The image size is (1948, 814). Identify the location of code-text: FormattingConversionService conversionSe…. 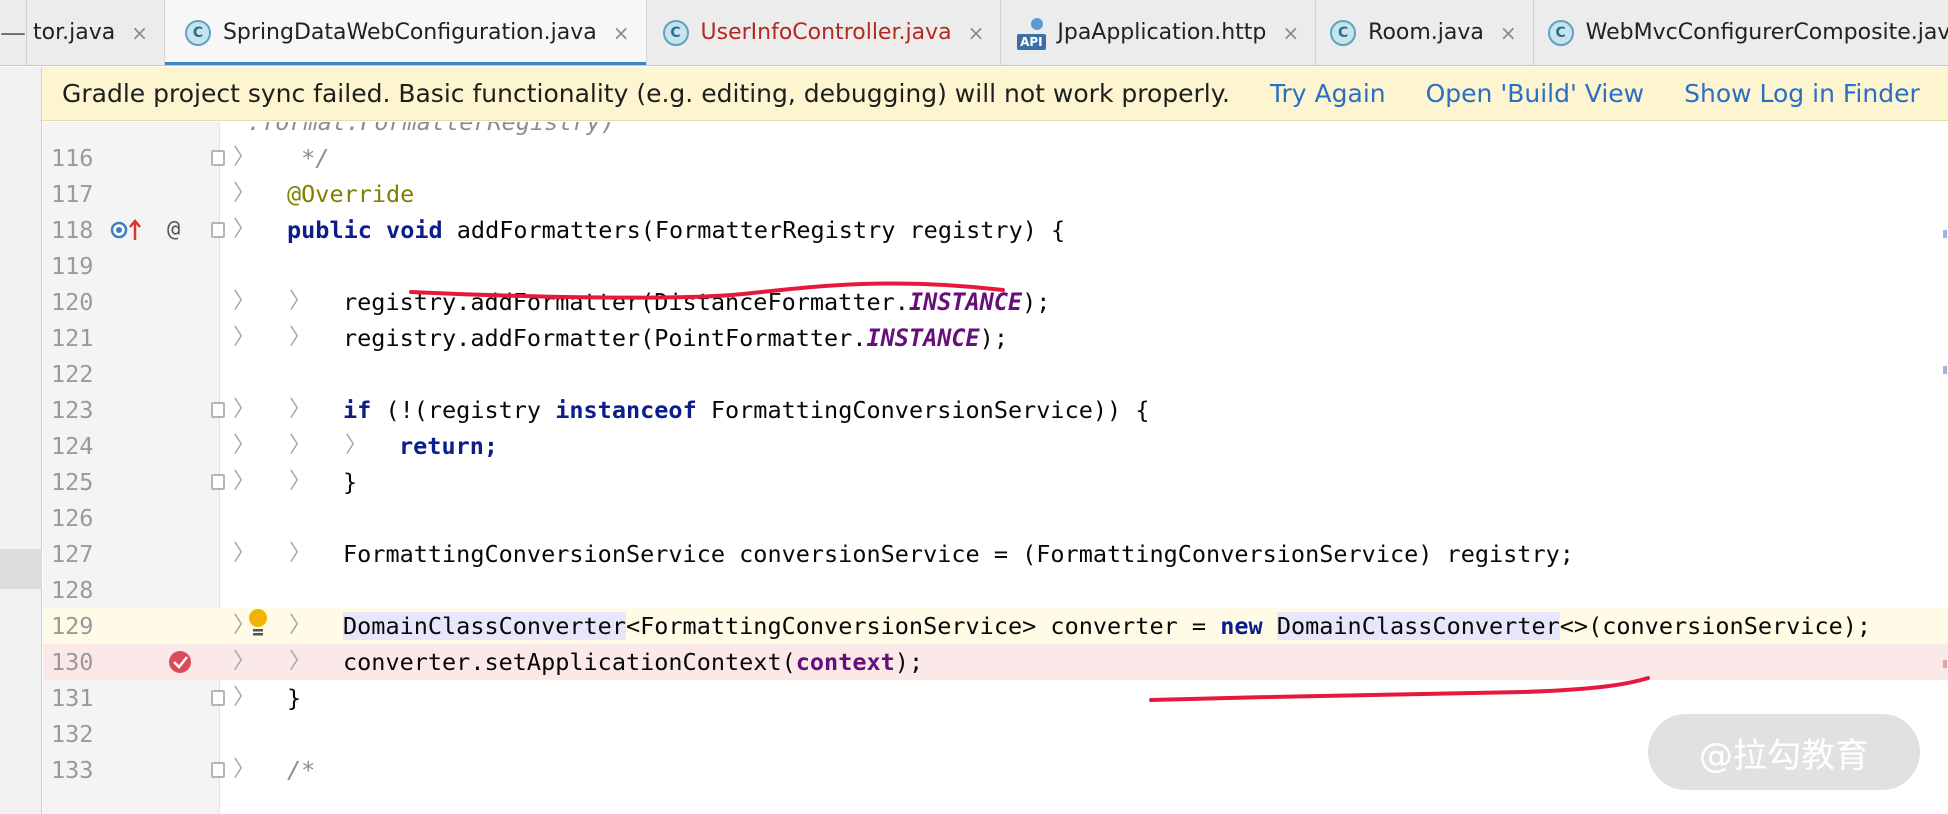
(958, 554).